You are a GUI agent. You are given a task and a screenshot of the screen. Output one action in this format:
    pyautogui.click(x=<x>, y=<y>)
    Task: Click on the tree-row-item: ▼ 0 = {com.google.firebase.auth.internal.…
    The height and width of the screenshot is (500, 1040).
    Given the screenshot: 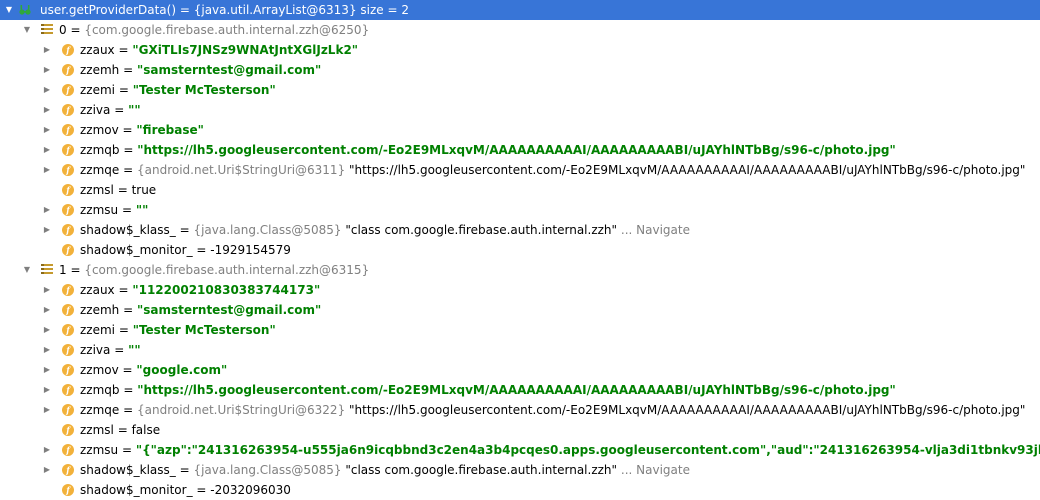 What is the action you would take?
    pyautogui.click(x=520, y=30)
    